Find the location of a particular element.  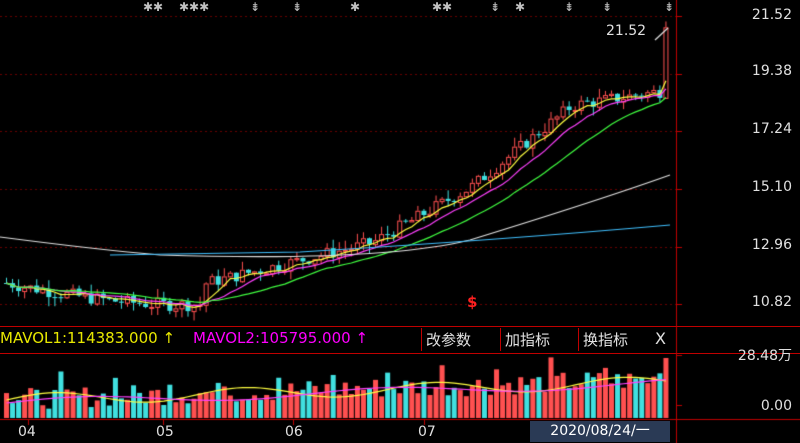

add-indicator-button: 加指标 is located at coordinates (527, 339).